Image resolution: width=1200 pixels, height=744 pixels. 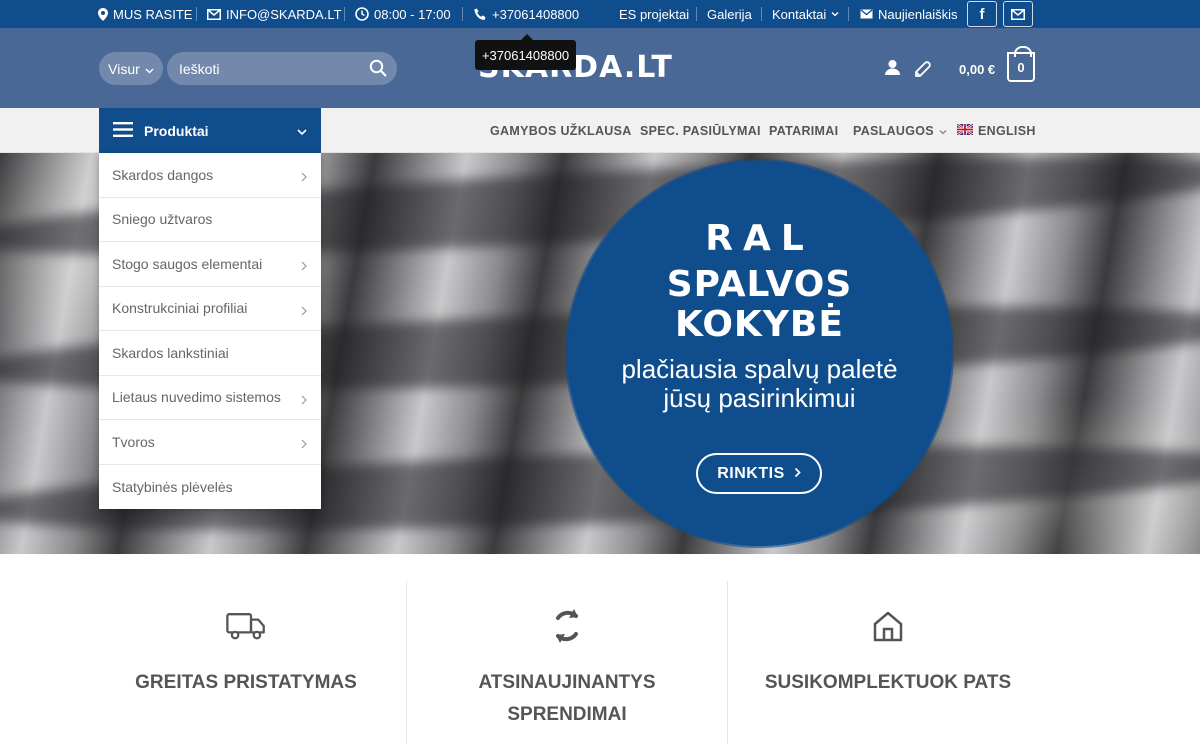 I want to click on hamburger-icon, so click(x=123, y=130).